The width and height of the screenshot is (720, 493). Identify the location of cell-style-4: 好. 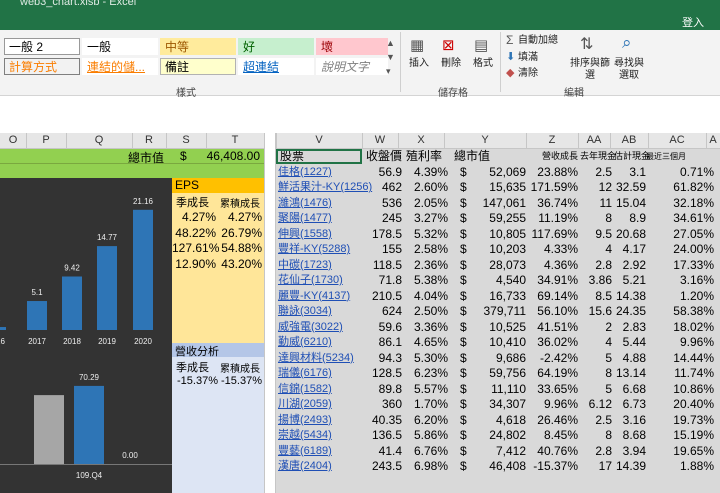
(276, 46).